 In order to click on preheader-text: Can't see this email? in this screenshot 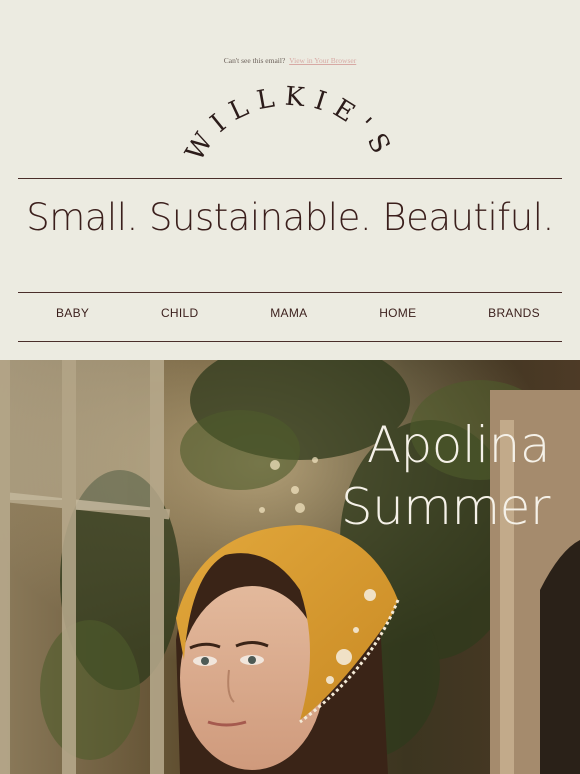, I will do `click(254, 60)`.